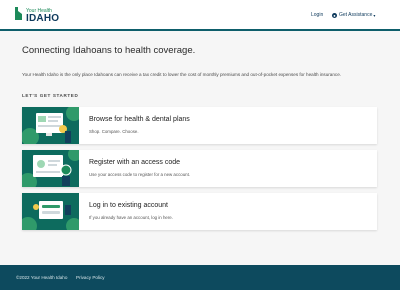 This screenshot has height=290, width=400. What do you see at coordinates (139, 119) in the screenshot?
I see `card-title: Browse for health & dental plans` at bounding box center [139, 119].